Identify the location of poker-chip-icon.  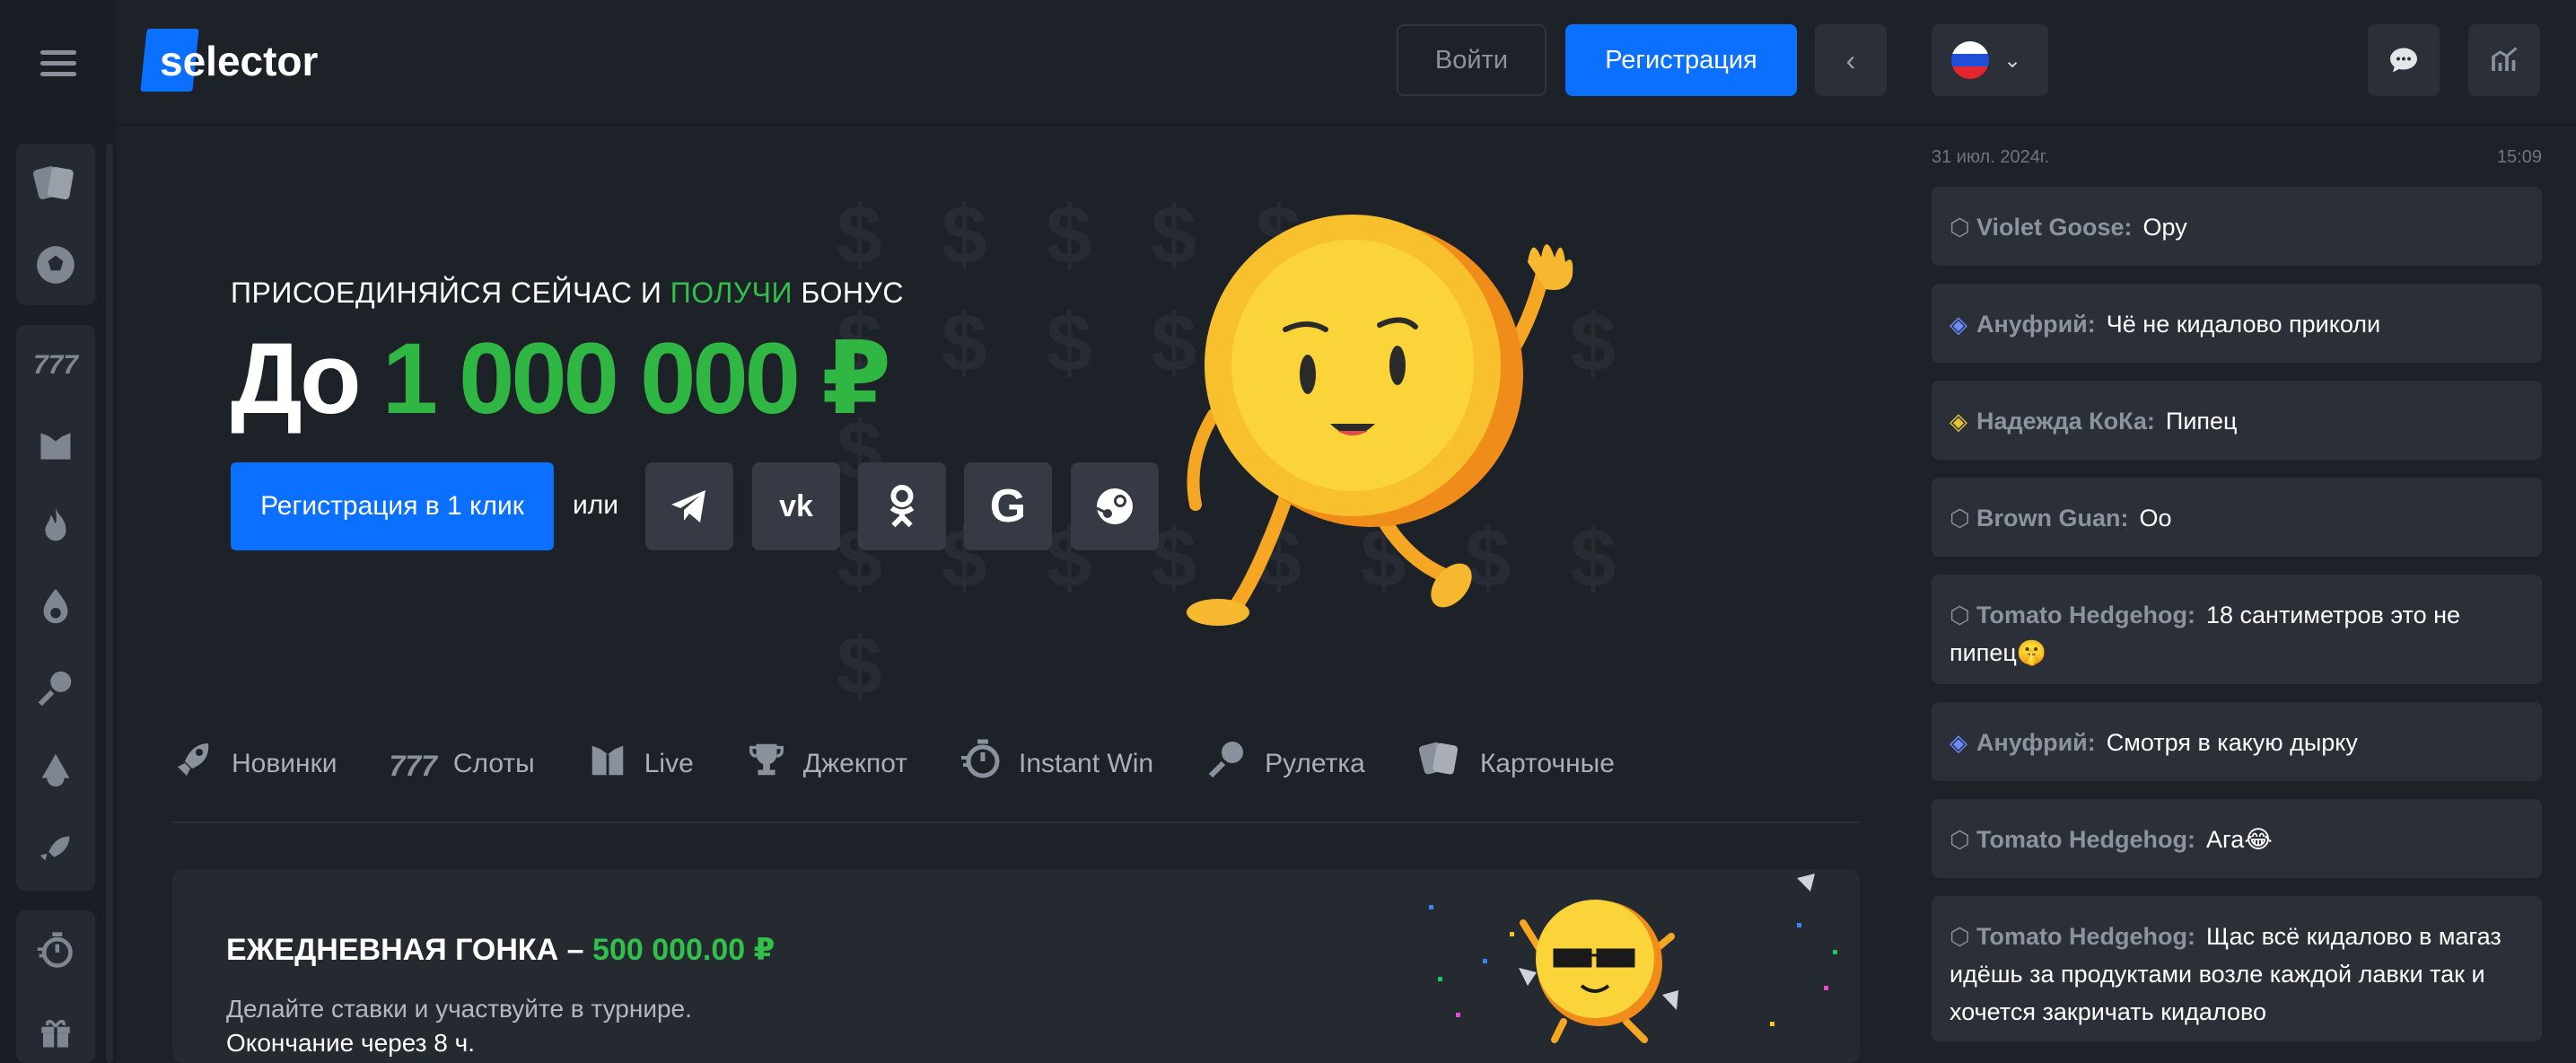
(55, 769).